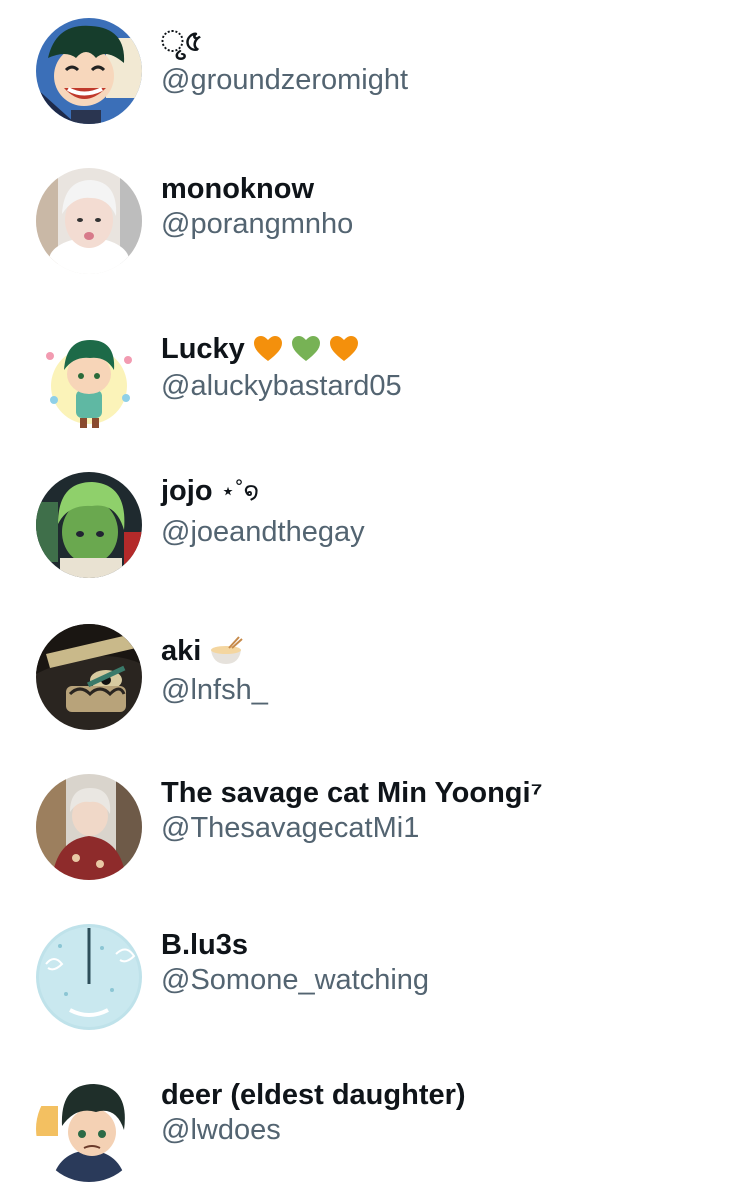 This screenshot has width=755, height=1204. I want to click on display-name-text: monoknow, so click(238, 188).